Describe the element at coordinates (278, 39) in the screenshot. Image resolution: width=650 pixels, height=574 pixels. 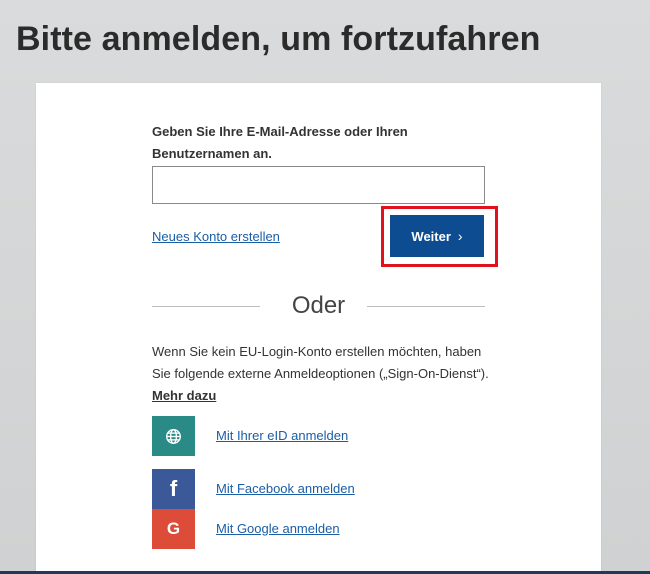
I see `page-title: Bitte anmelden, um fortzufahren` at that location.